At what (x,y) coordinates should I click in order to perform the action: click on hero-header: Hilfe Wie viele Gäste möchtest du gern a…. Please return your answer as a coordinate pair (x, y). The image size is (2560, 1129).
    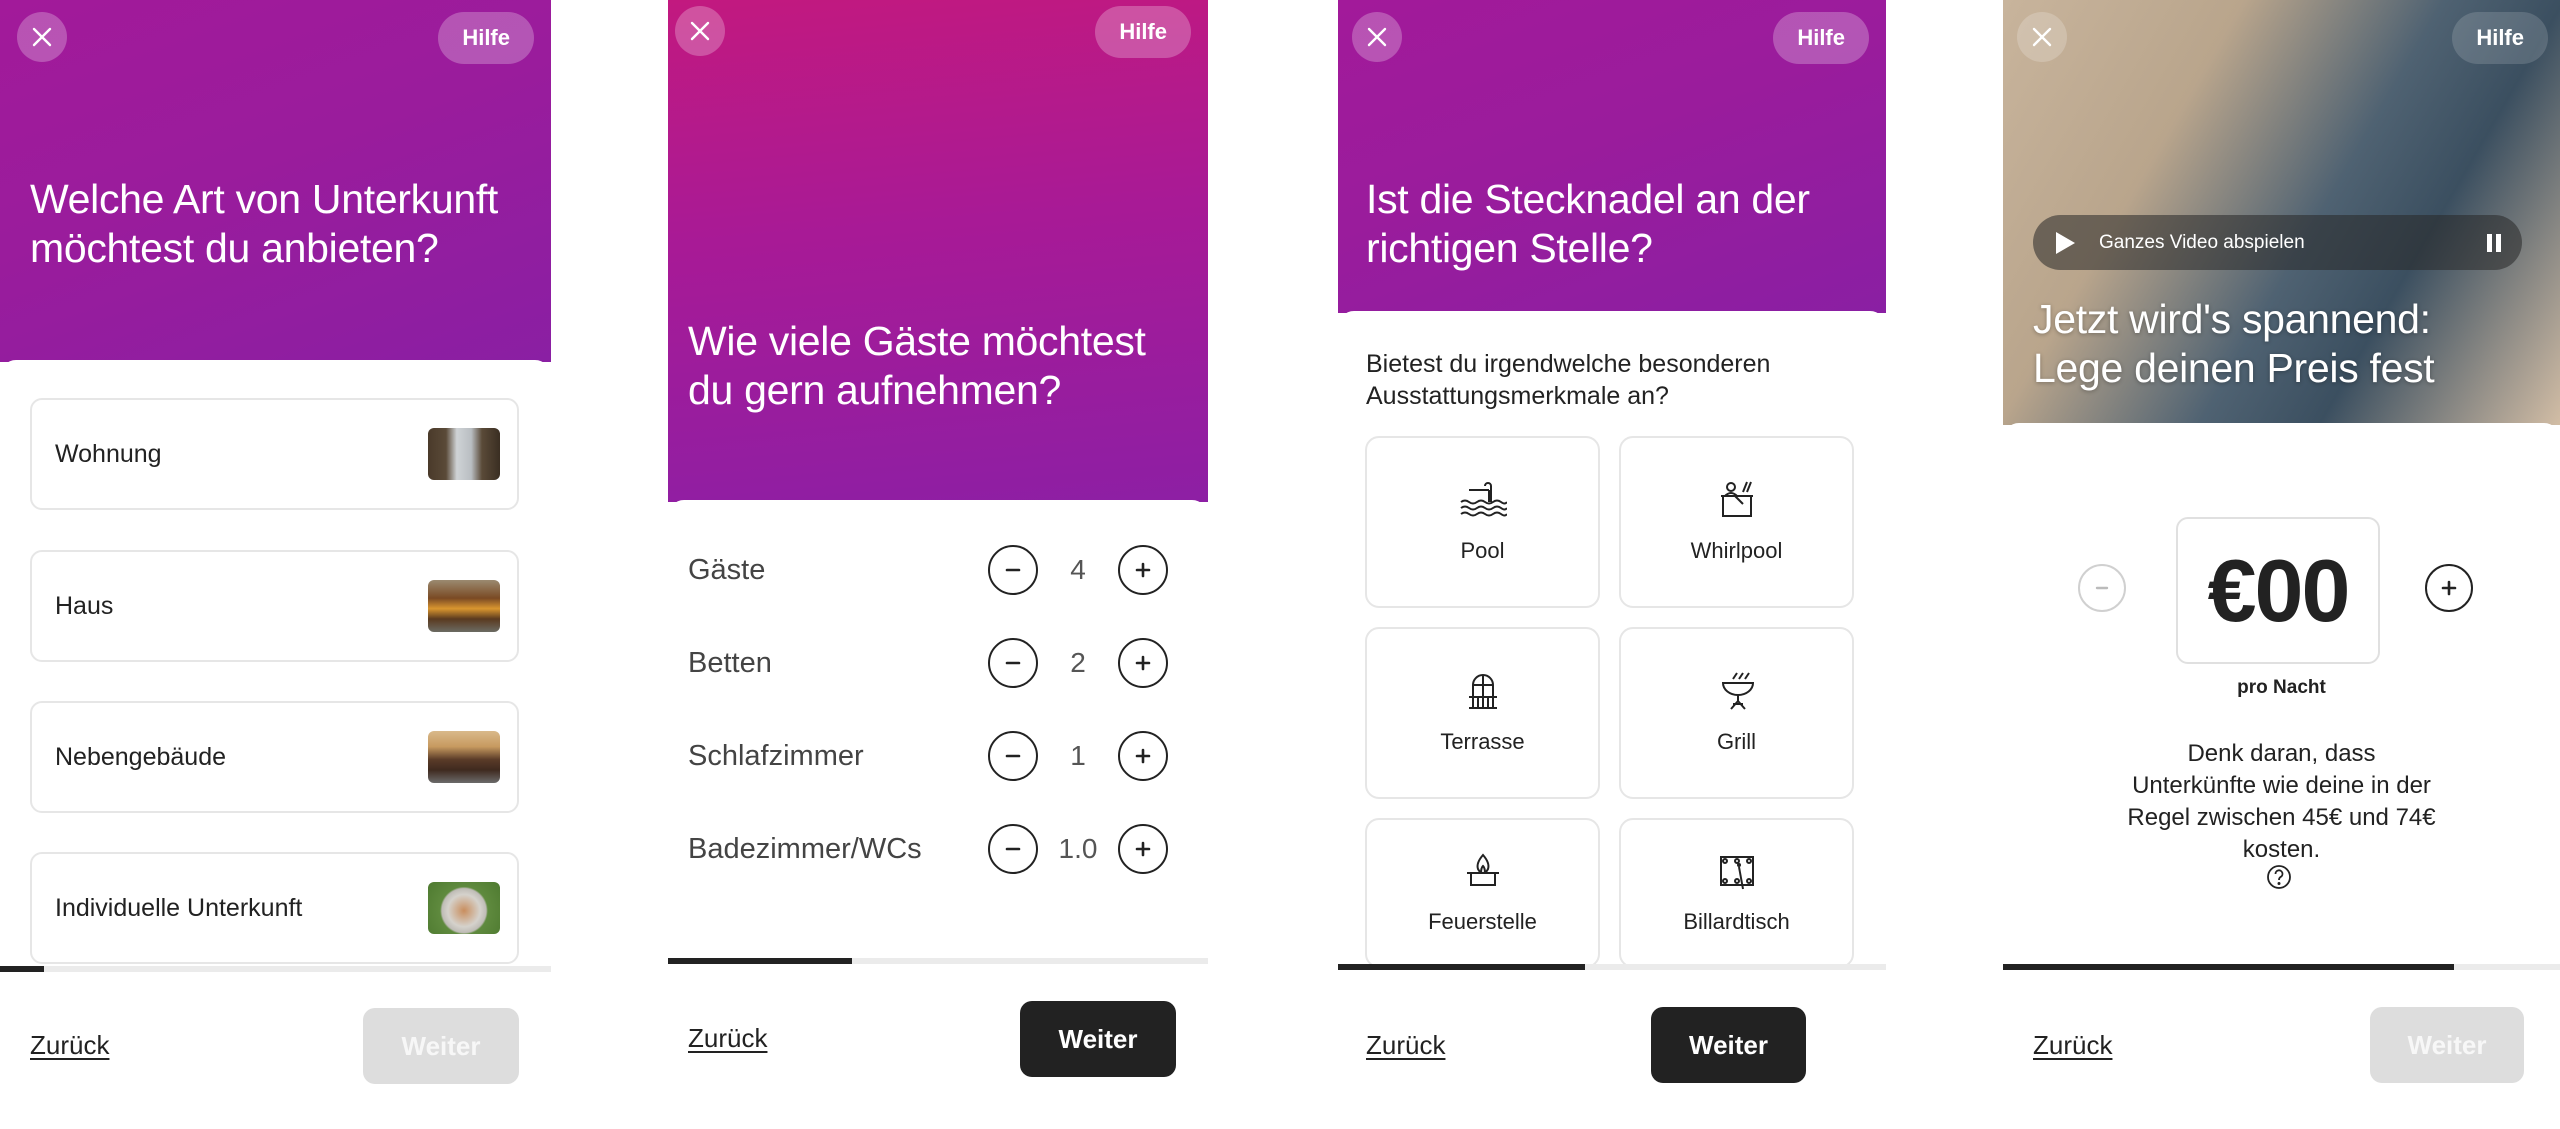
    Looking at the image, I should click on (938, 251).